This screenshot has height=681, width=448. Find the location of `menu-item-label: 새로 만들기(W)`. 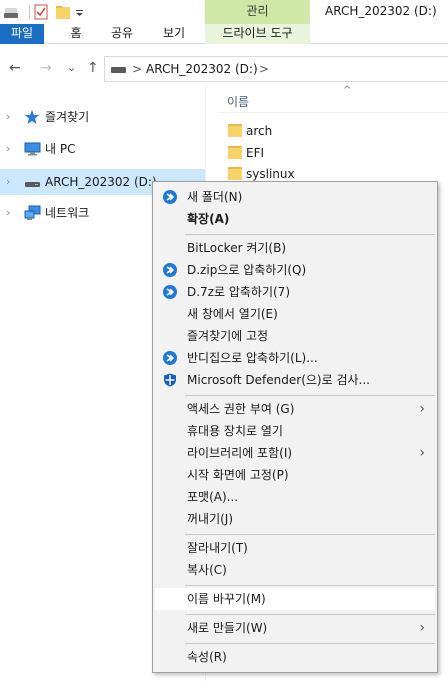

menu-item-label: 새로 만들기(W) is located at coordinates (227, 628).